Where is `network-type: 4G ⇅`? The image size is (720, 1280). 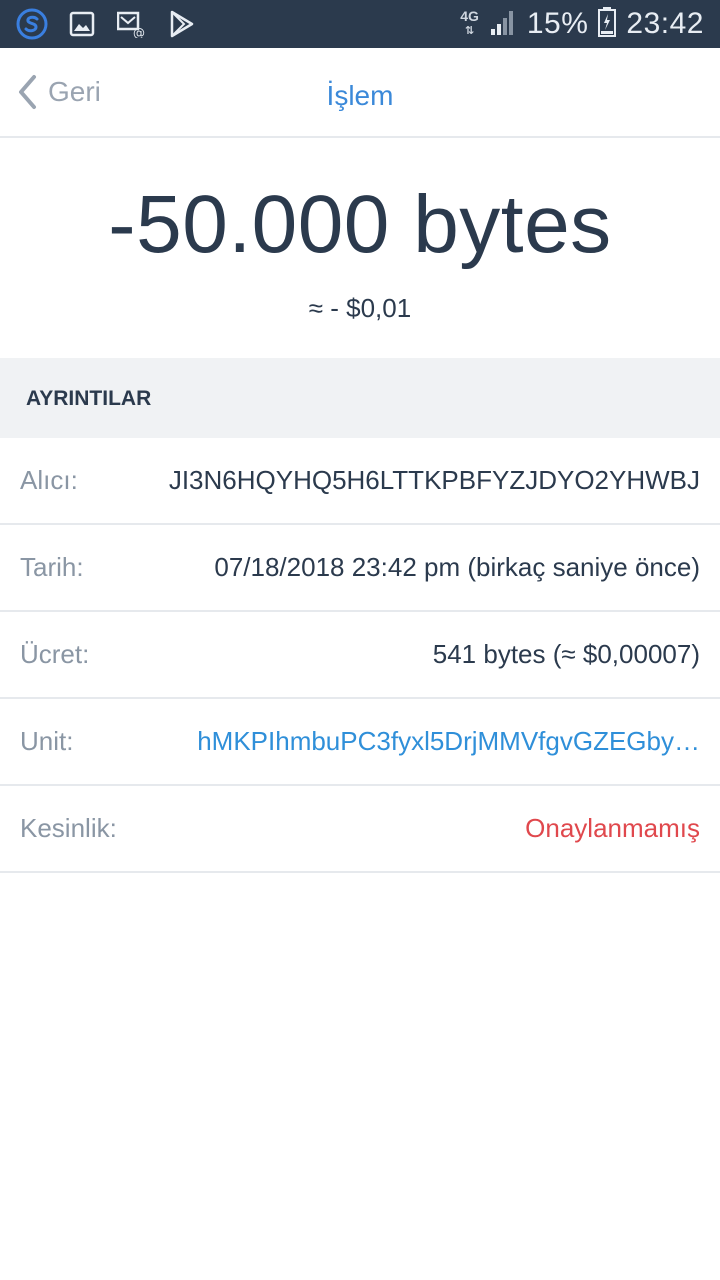 network-type: 4G ⇅ is located at coordinates (469, 22).